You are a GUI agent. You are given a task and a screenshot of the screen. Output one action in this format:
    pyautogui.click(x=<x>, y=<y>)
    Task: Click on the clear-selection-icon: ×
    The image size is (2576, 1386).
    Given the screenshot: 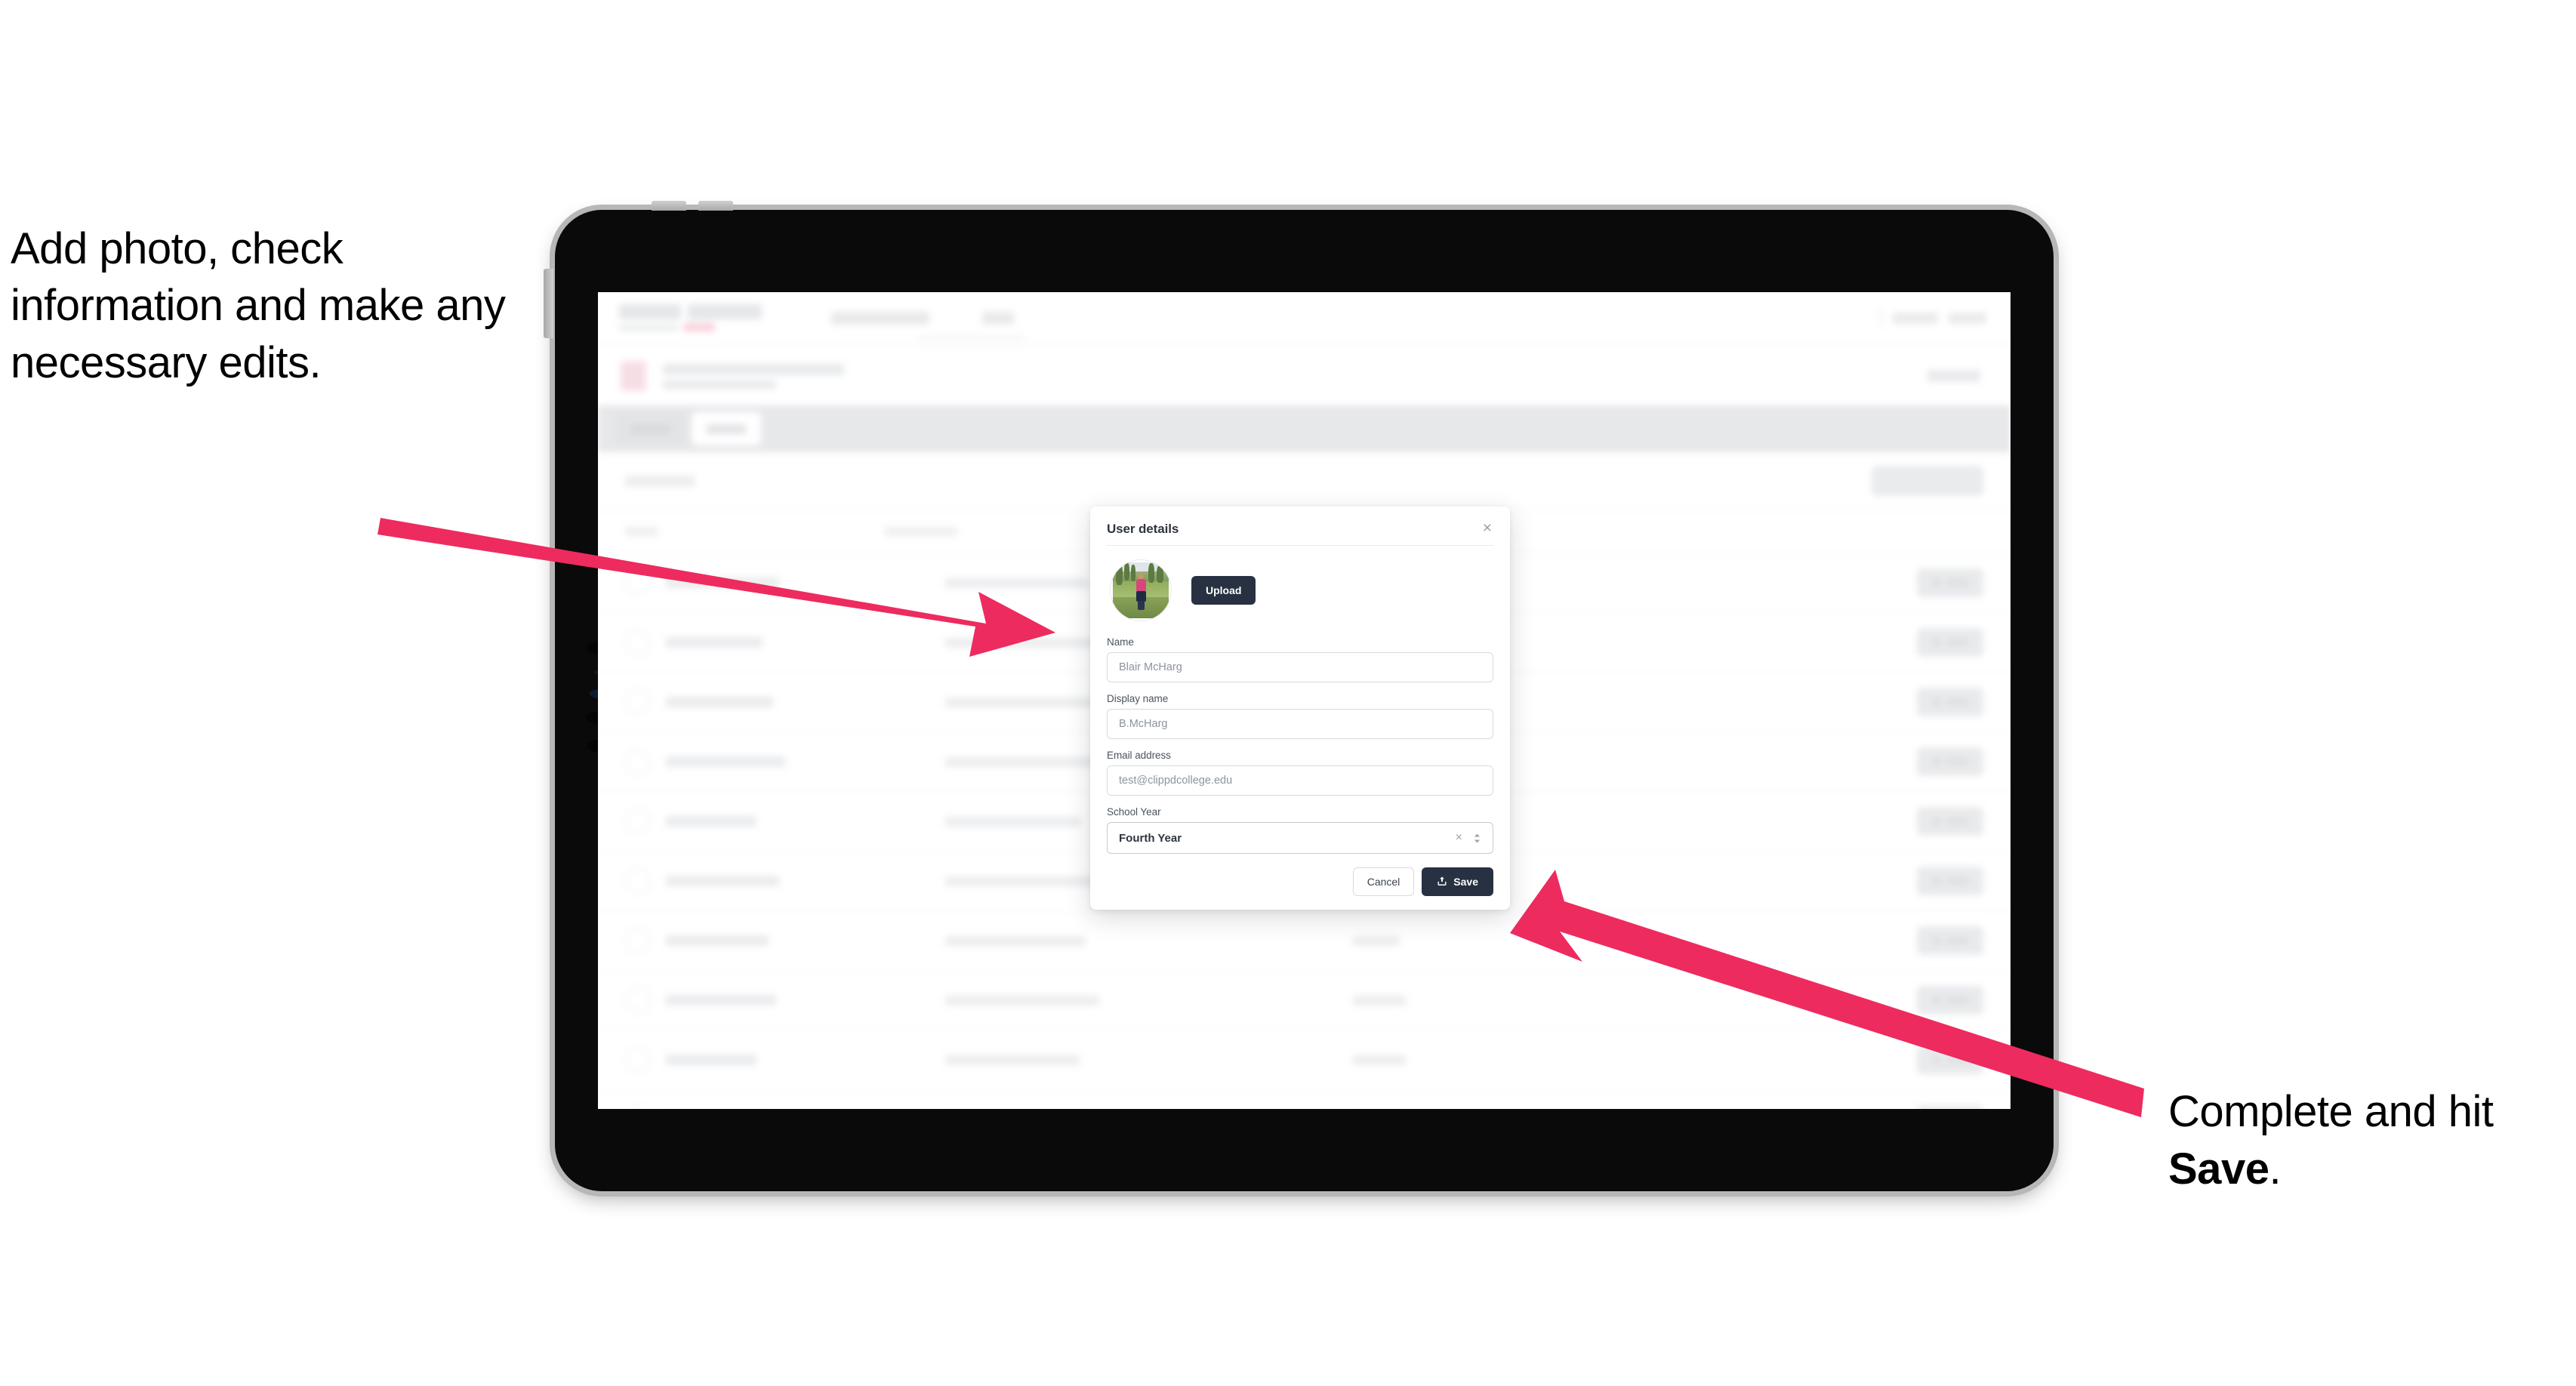 What is the action you would take?
    pyautogui.click(x=1459, y=838)
    